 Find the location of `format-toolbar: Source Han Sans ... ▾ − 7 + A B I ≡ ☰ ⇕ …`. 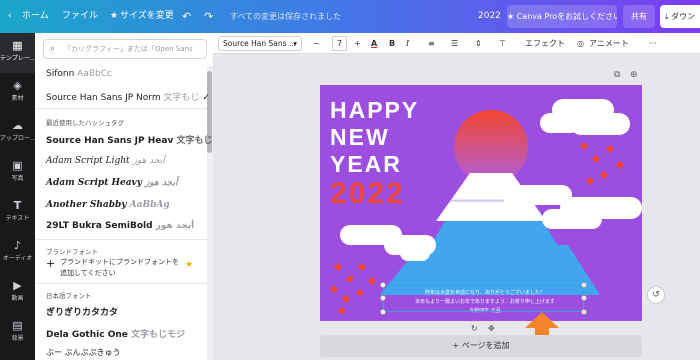

format-toolbar: Source Han Sans ... ▾ − 7 + A B I ≡ ☰ ⇕ … is located at coordinates (456, 43).